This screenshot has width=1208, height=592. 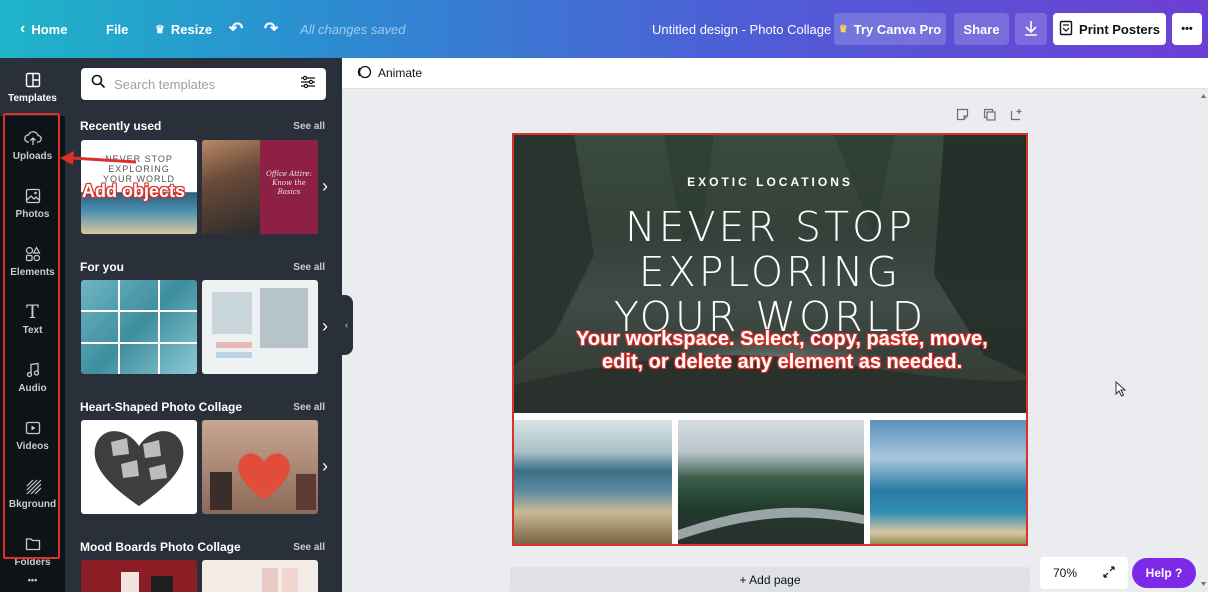 What do you see at coordinates (1016, 117) in the screenshot?
I see `add-page-icon` at bounding box center [1016, 117].